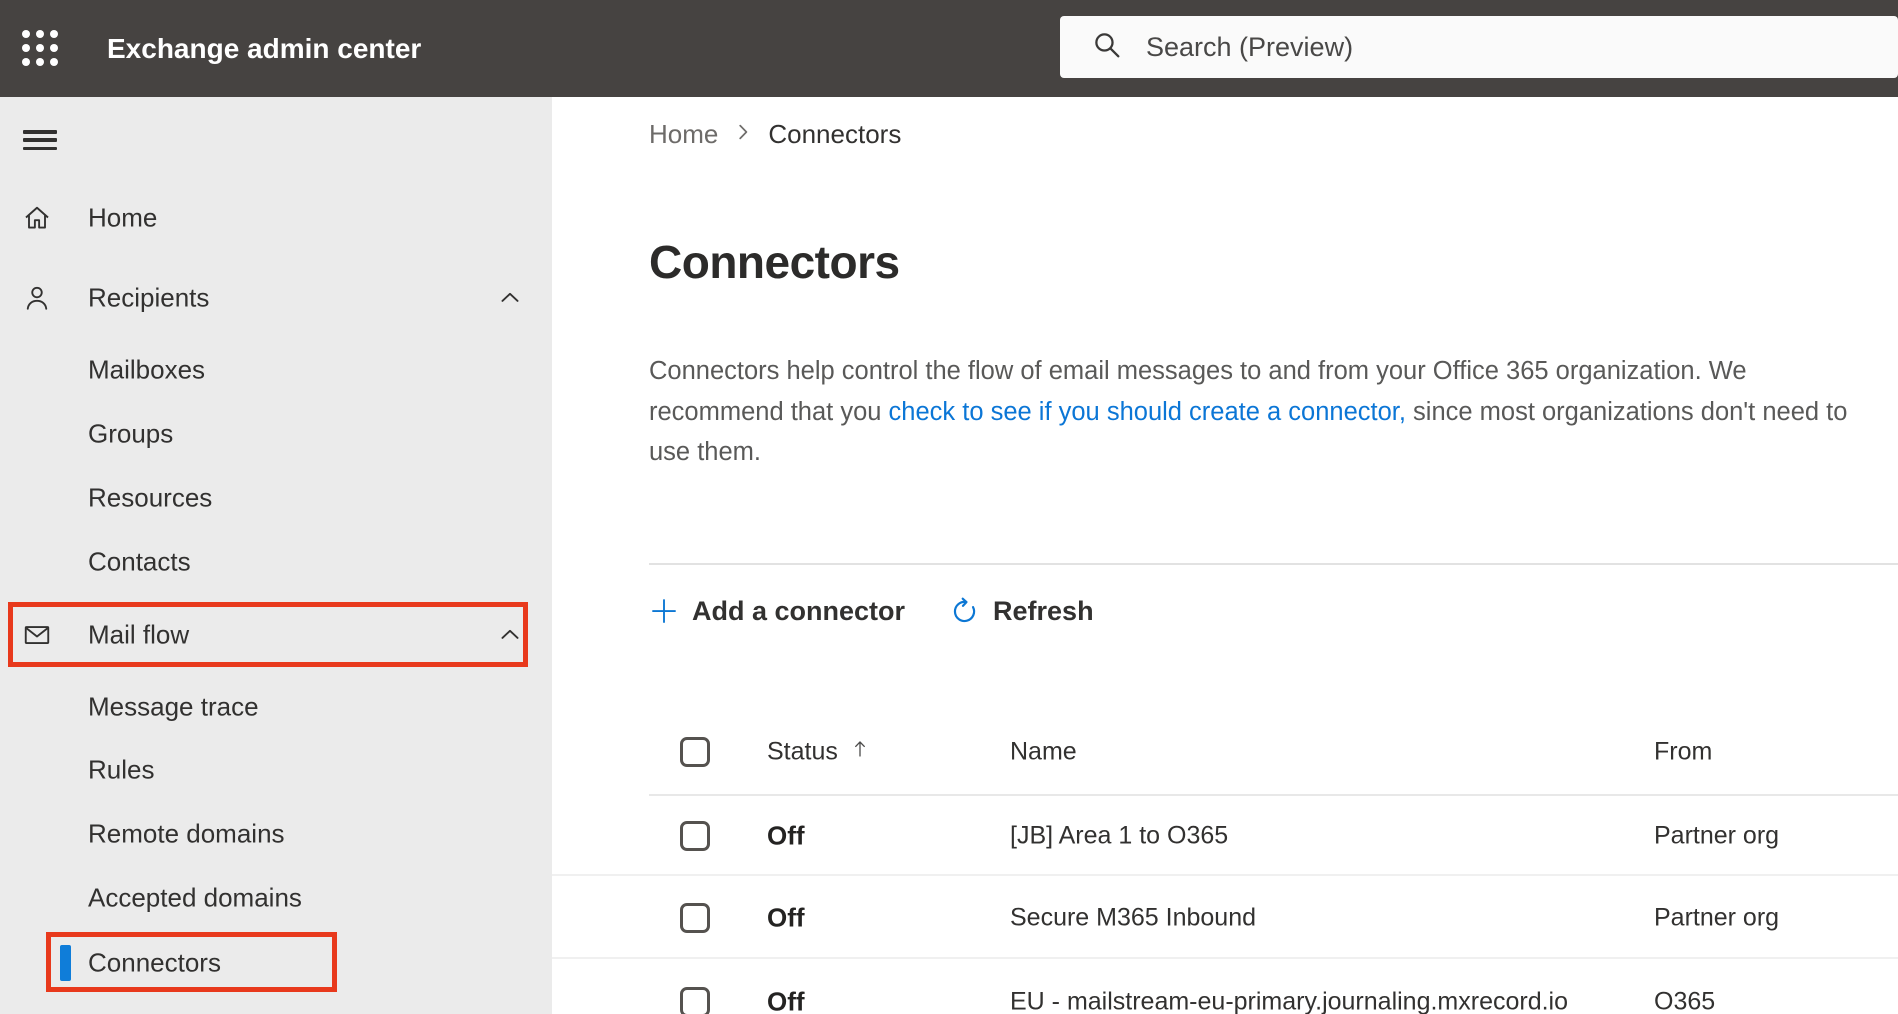 The height and width of the screenshot is (1014, 1898). What do you see at coordinates (1273, 564) in the screenshot?
I see `toolbar-top-divider` at bounding box center [1273, 564].